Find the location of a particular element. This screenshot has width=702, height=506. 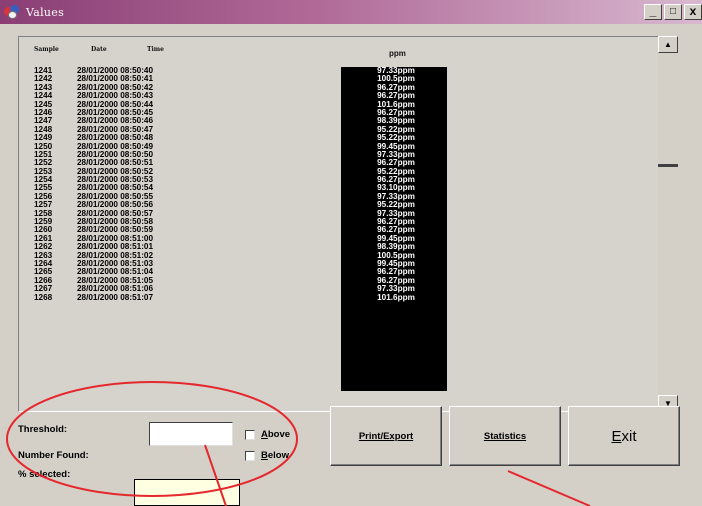

table-row: 1265 28/01/2000 08:51:04 is located at coordinates (179, 271).